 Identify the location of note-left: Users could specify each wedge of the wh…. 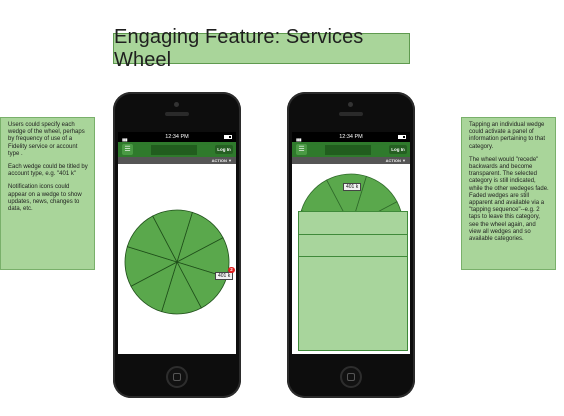
(47, 193).